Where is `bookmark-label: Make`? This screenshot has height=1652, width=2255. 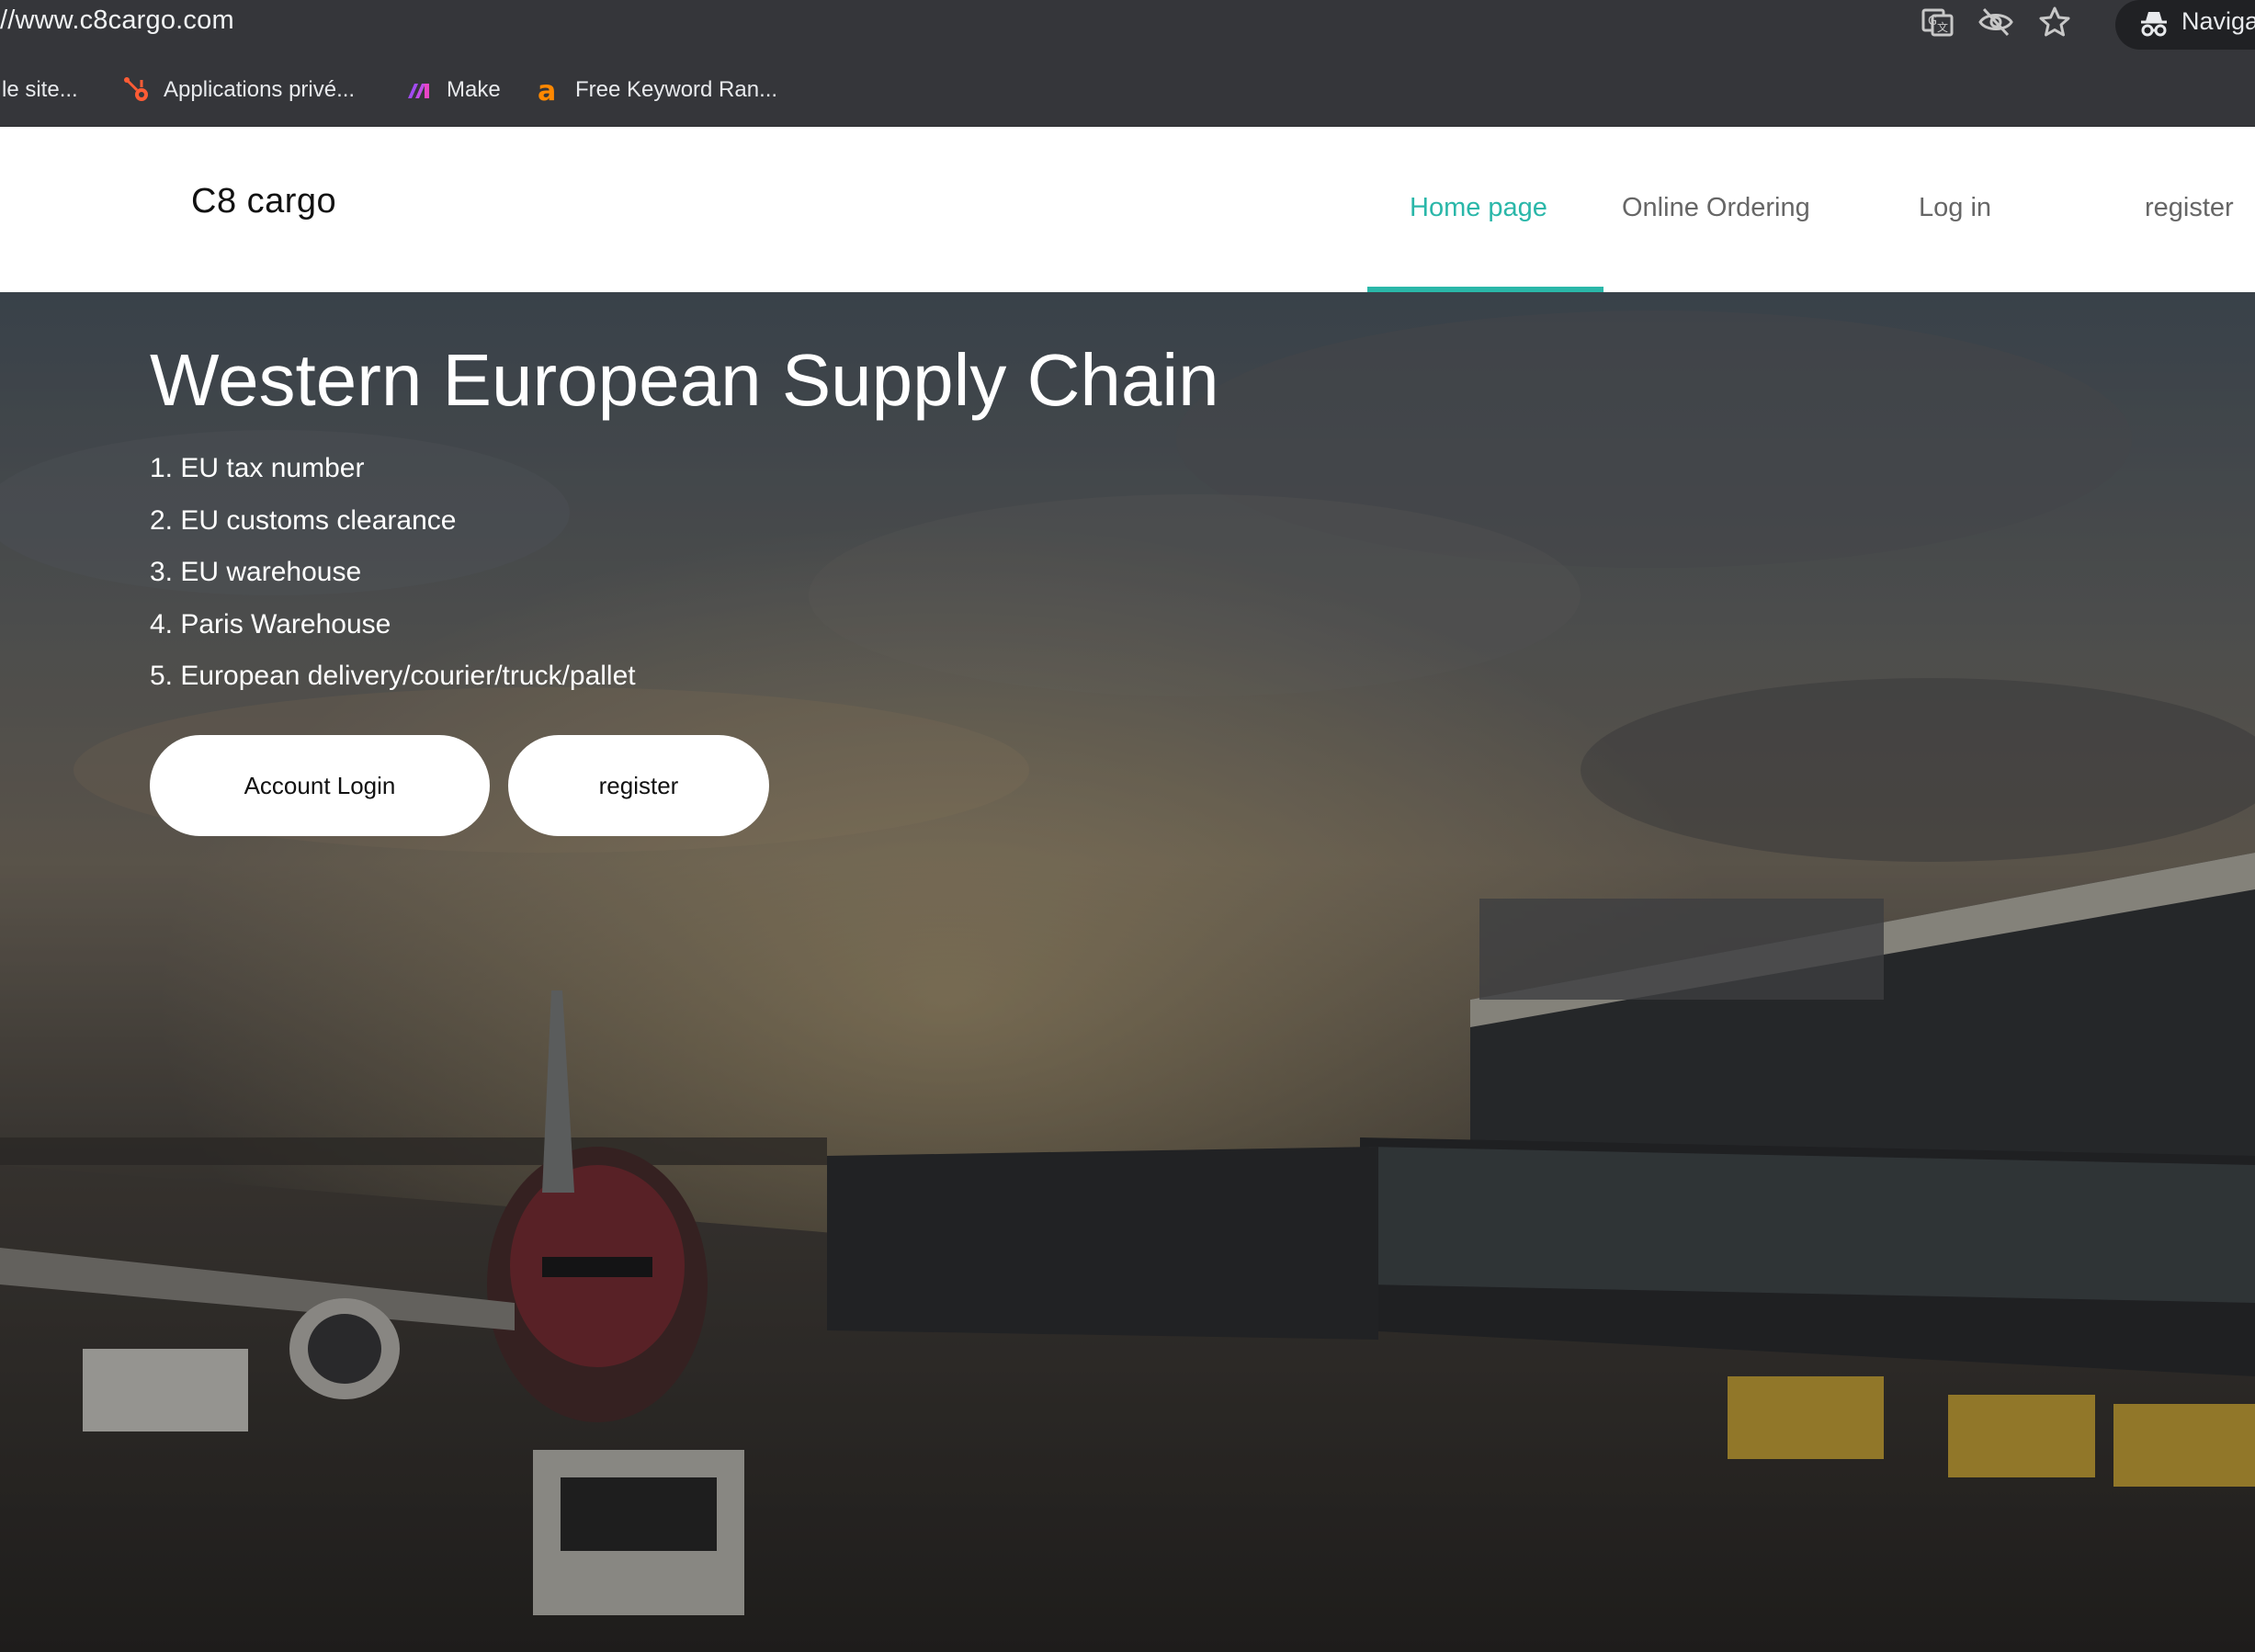
bookmark-label: Make is located at coordinates (474, 89).